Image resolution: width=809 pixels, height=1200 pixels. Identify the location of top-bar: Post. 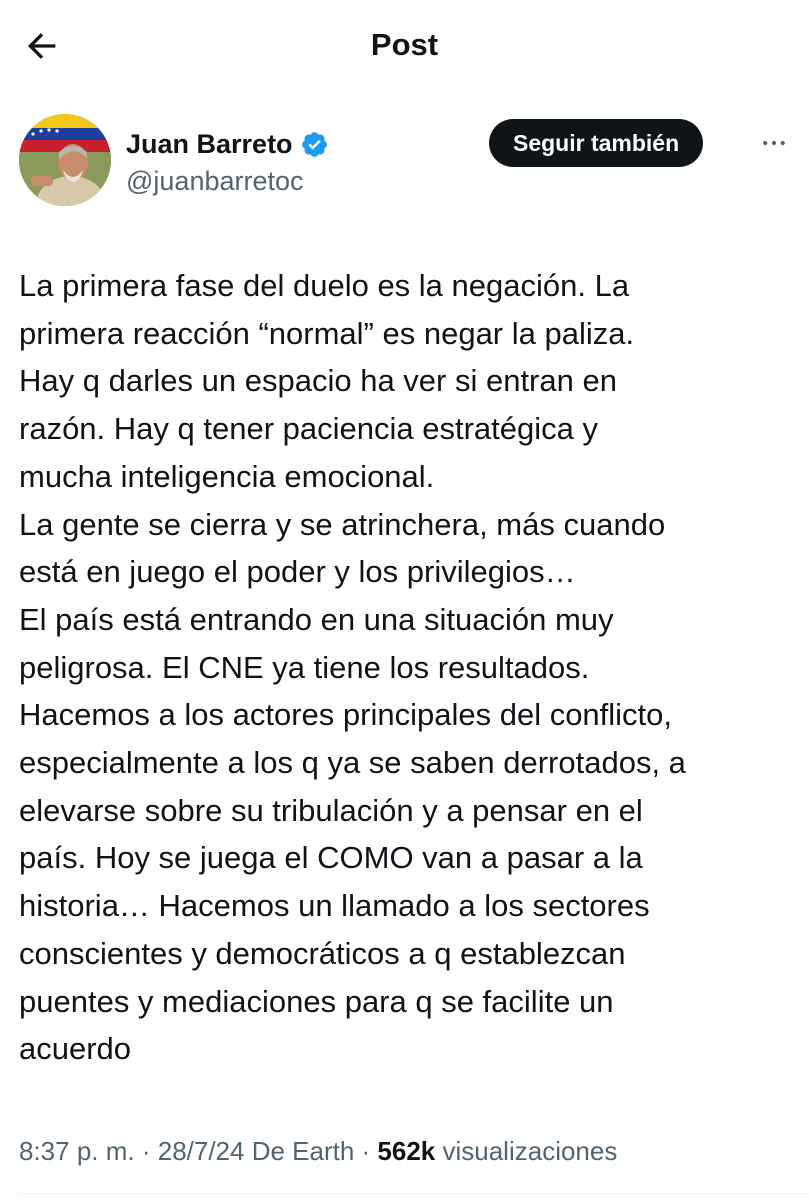
(404, 46).